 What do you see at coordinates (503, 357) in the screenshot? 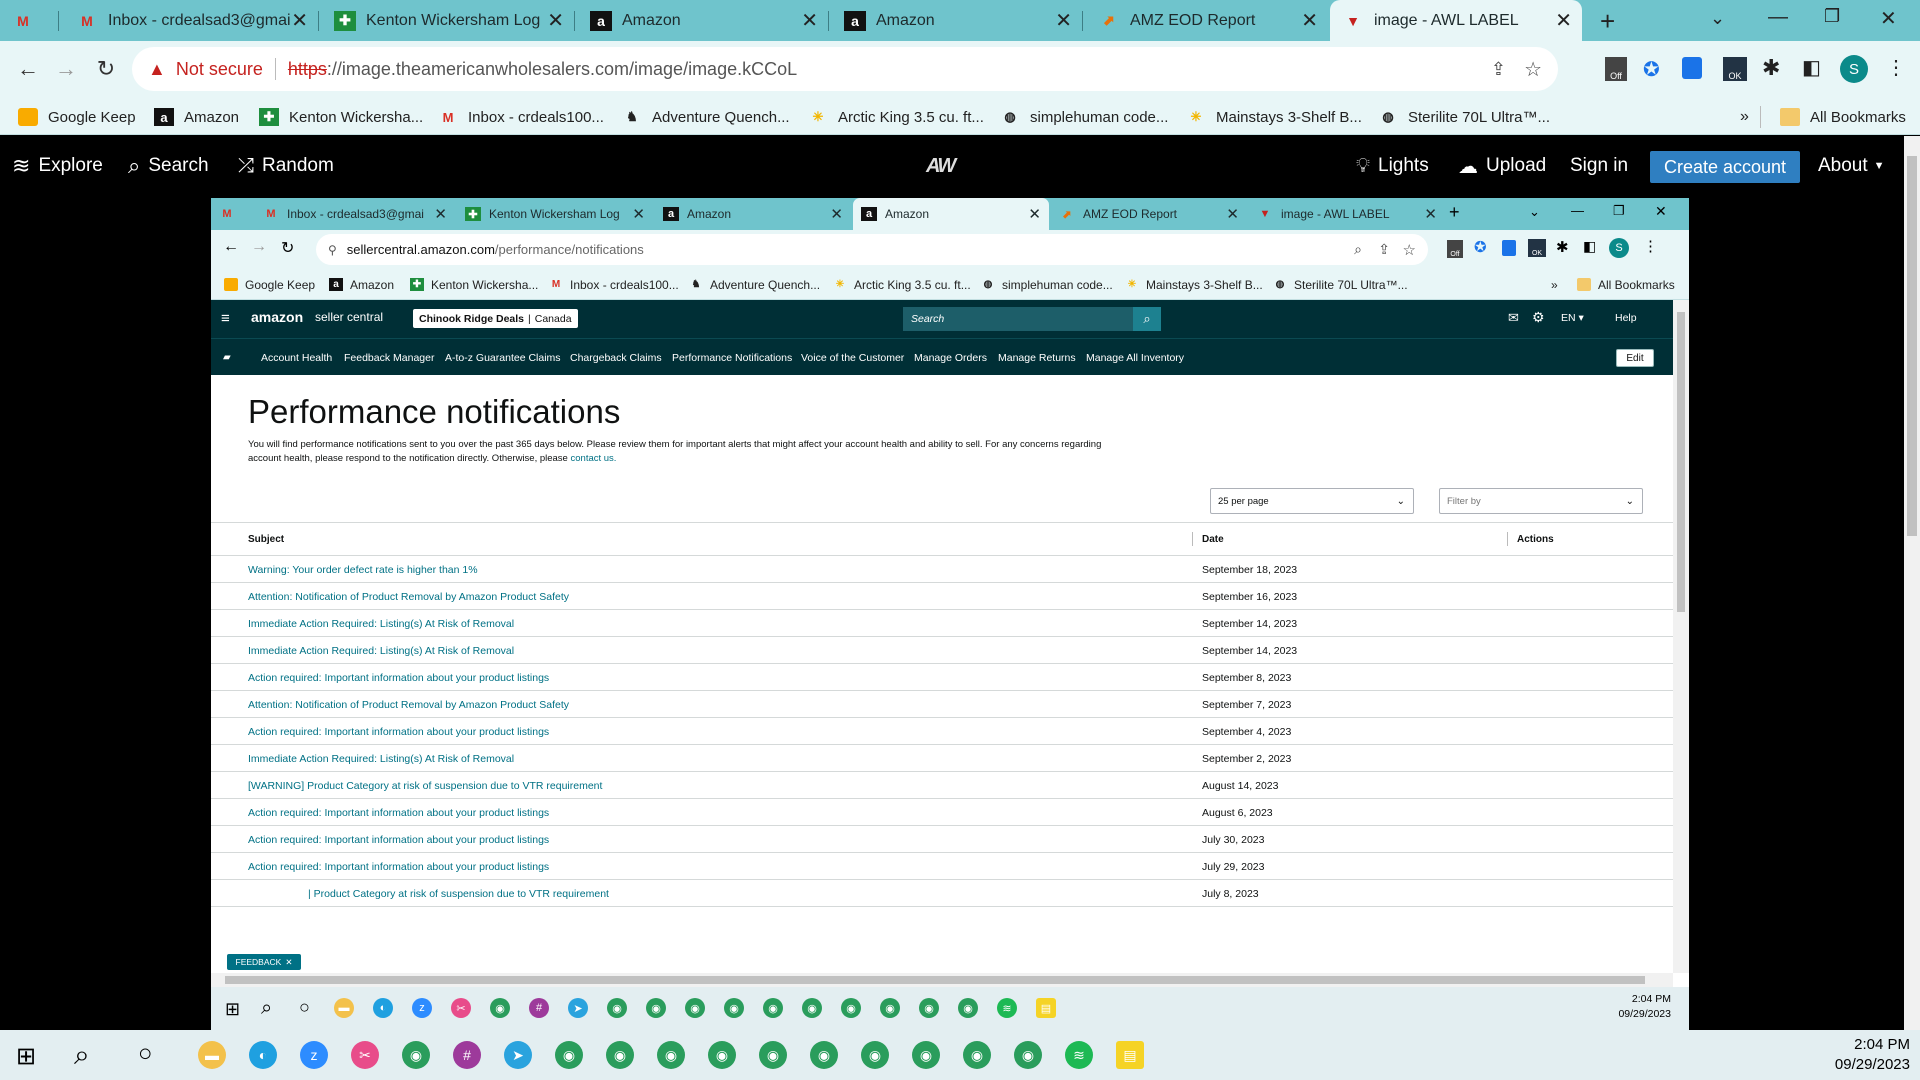
I see `nav-a-to-z-claims: A-to-z Guarantee Claims` at bounding box center [503, 357].